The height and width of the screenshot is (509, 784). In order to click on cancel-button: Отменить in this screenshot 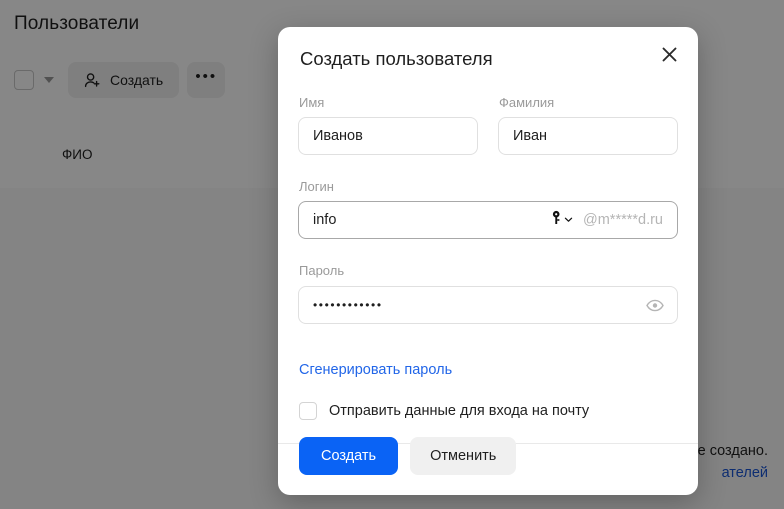, I will do `click(463, 456)`.